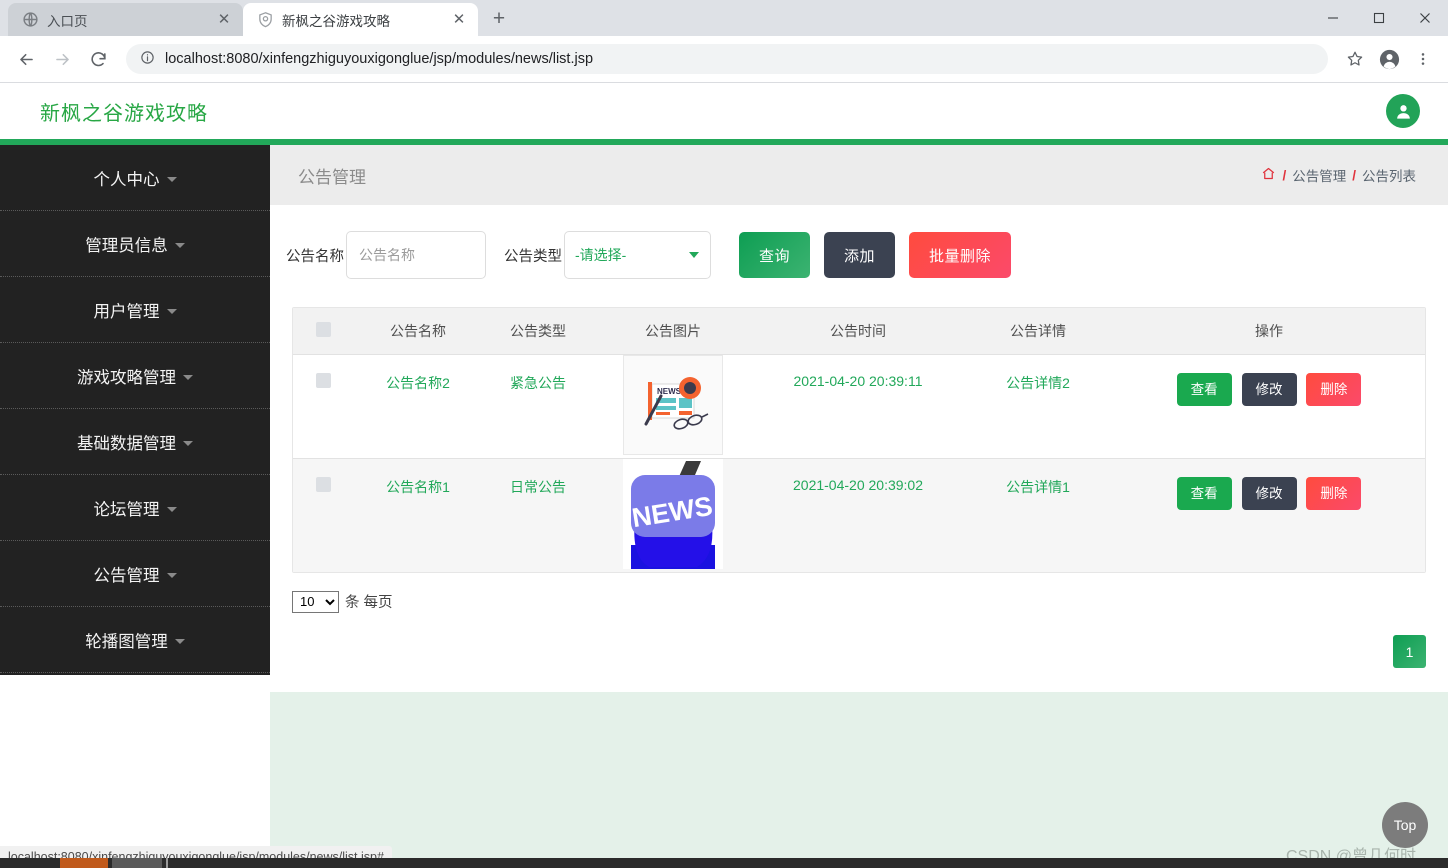  What do you see at coordinates (1423, 59) in the screenshot?
I see `three-dot-menu-icon` at bounding box center [1423, 59].